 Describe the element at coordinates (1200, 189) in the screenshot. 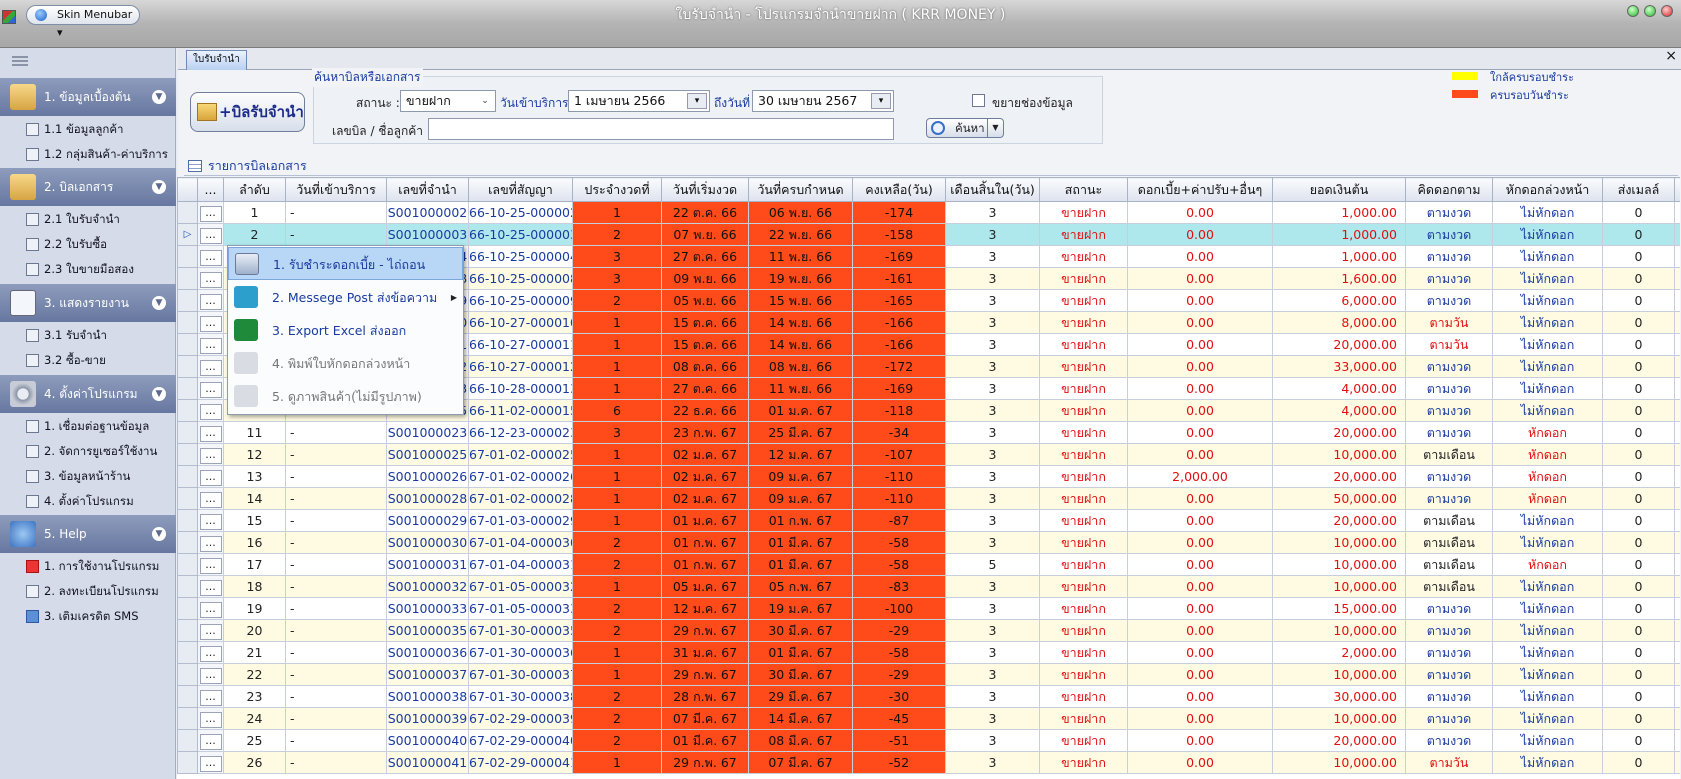

I see `column-header: ดอกเบี้ย+ค่าปรับ+อื่นๆ` at that location.